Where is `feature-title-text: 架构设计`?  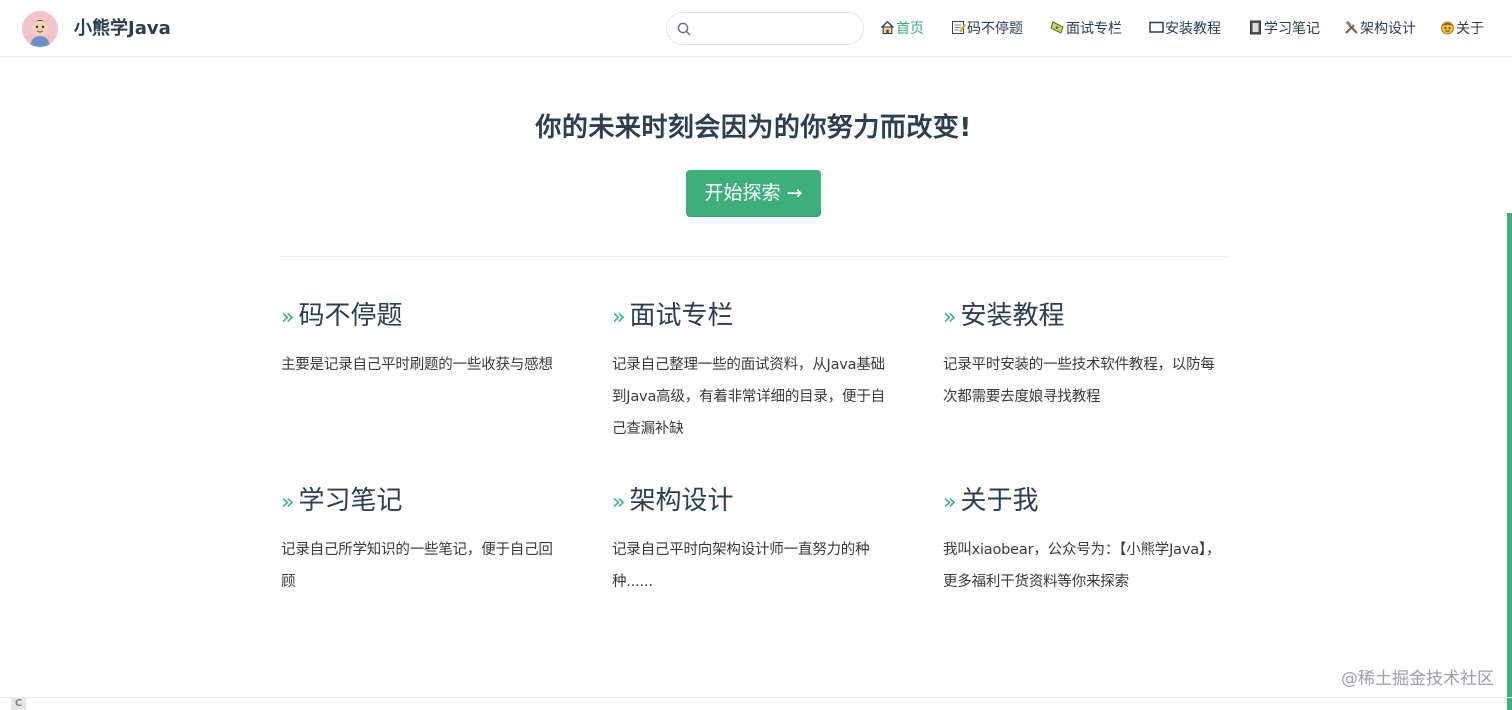 feature-title-text: 架构设计 is located at coordinates (681, 501).